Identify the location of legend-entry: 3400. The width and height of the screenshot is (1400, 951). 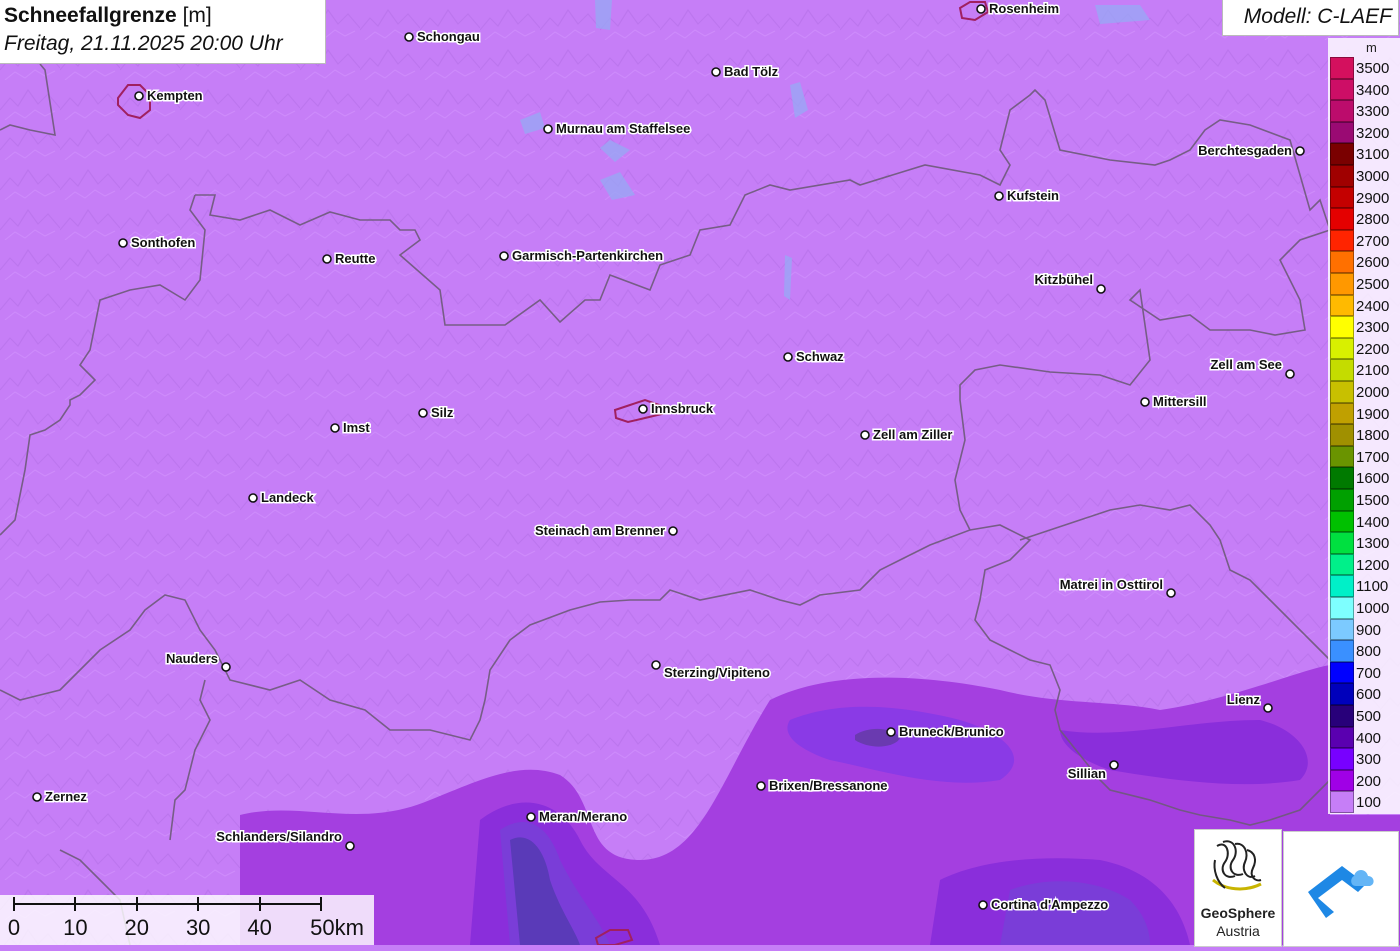
(1364, 89).